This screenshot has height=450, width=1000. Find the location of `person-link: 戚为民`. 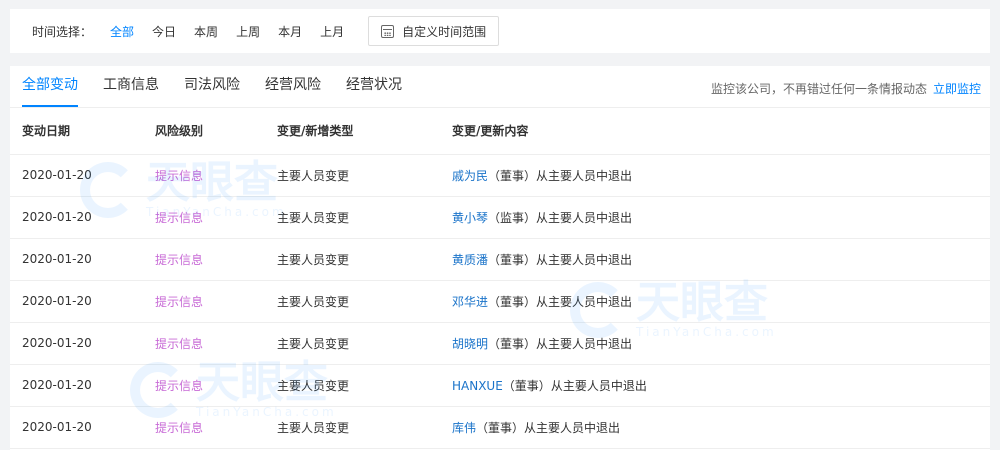

person-link: 戚为民 is located at coordinates (470, 176).